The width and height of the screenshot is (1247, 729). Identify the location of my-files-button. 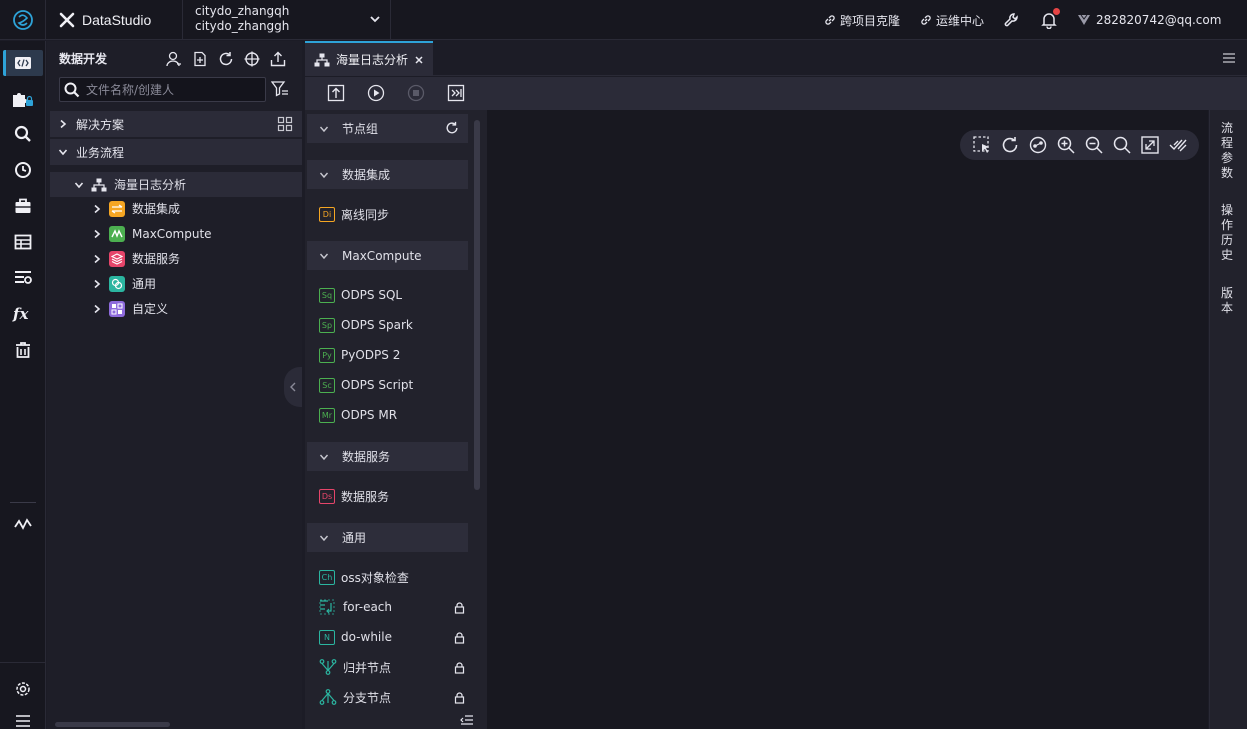
(174, 59).